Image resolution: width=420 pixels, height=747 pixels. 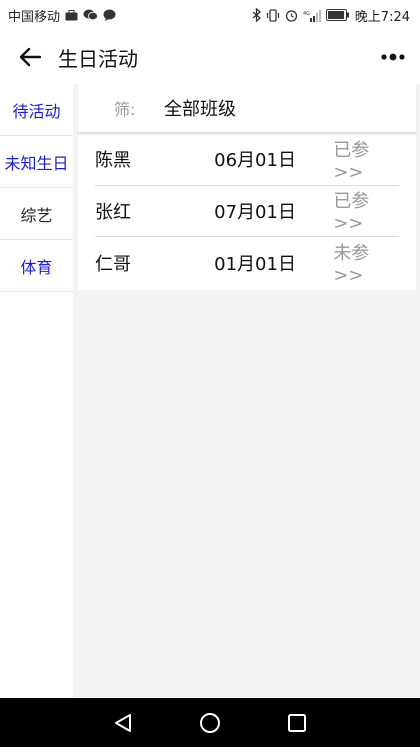 What do you see at coordinates (71, 15) in the screenshot?
I see `briefcase-icon` at bounding box center [71, 15].